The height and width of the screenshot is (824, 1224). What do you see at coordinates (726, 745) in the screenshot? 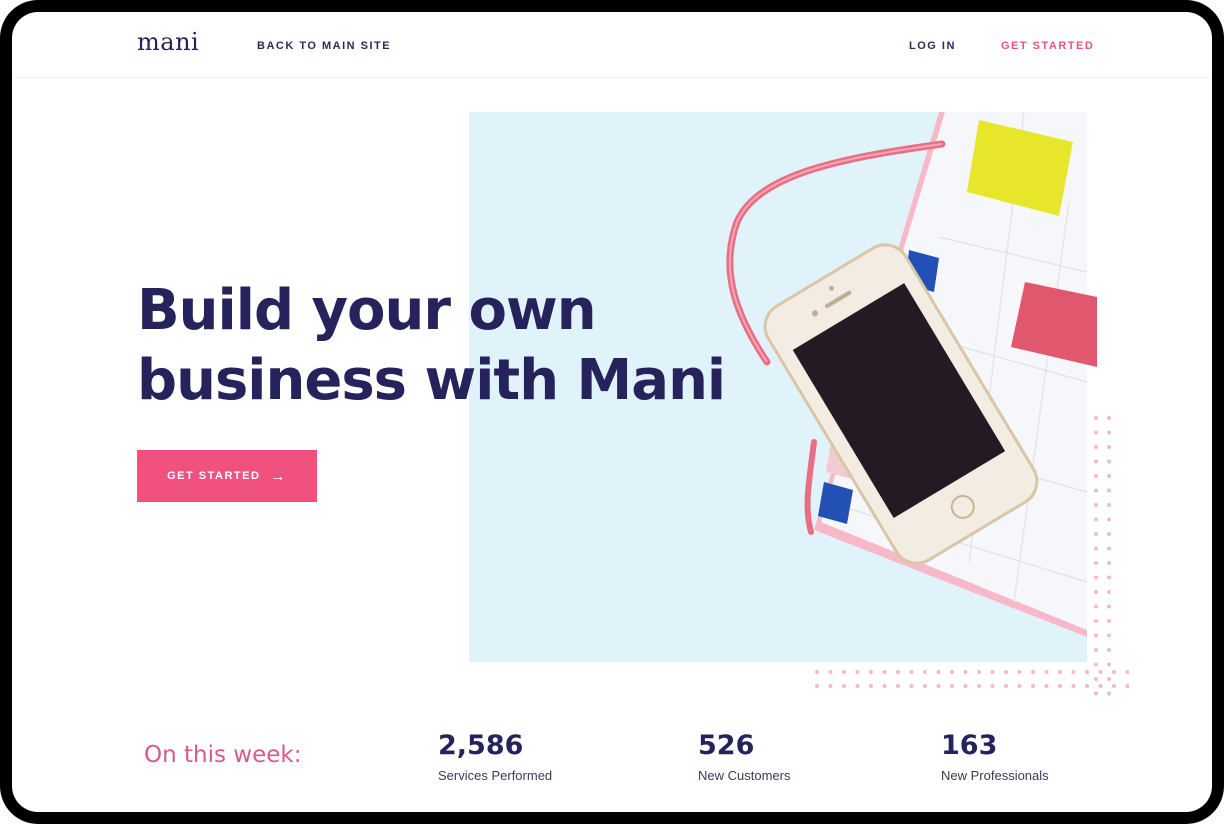
I see `stat-value: 526` at bounding box center [726, 745].